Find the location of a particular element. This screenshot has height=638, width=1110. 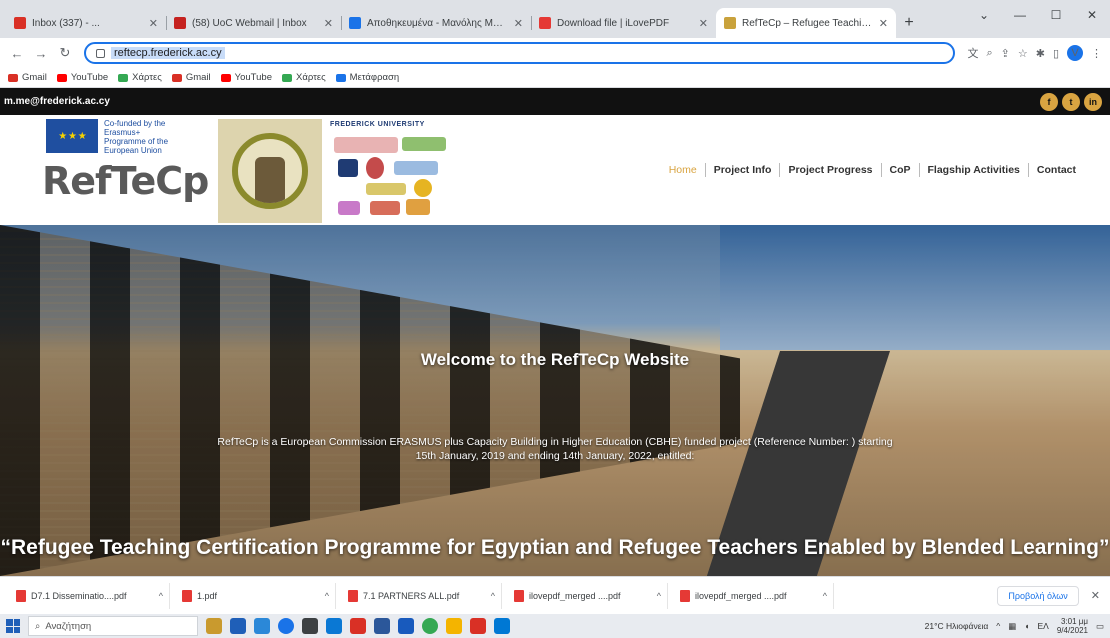

maximize-button: ☐ is located at coordinates (1056, 15).